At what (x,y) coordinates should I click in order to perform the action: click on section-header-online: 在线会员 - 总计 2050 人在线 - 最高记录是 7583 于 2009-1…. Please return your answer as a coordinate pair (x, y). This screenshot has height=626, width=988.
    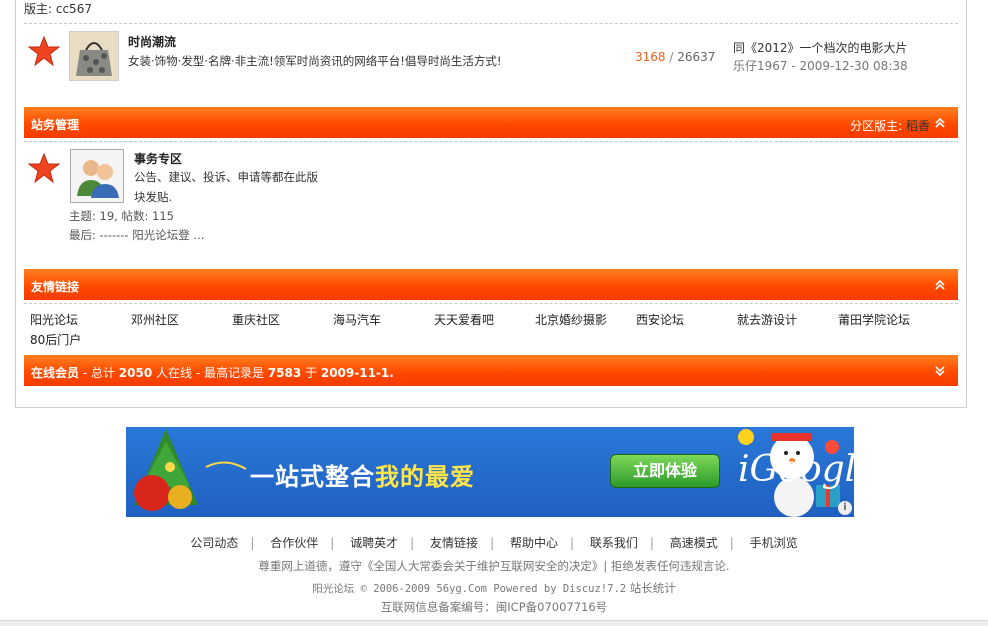
    Looking at the image, I should click on (491, 370).